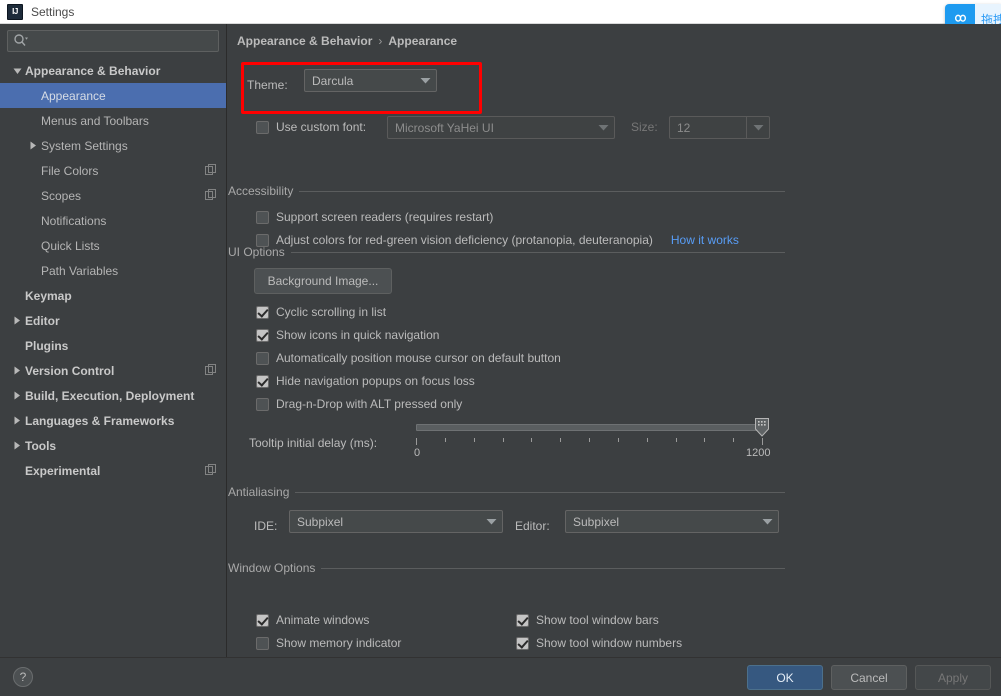  I want to click on theme-combobox: Darcula, so click(370, 80).